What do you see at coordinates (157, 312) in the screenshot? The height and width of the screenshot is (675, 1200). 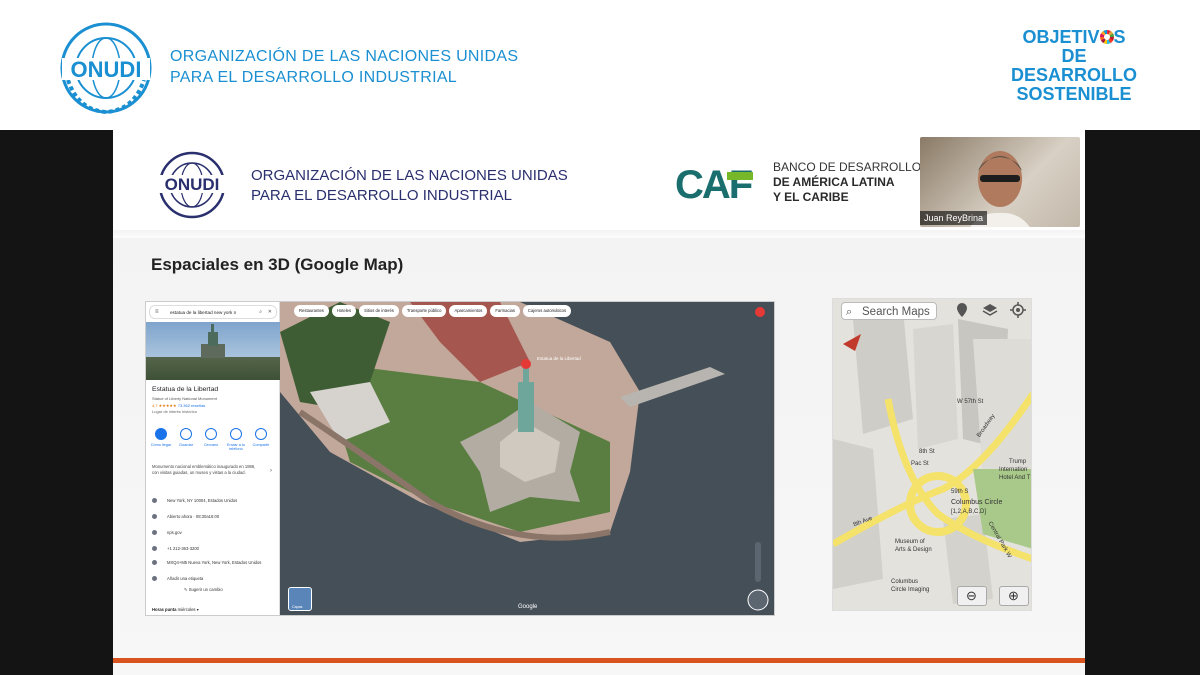 I see `menu-icon: ≡` at bounding box center [157, 312].